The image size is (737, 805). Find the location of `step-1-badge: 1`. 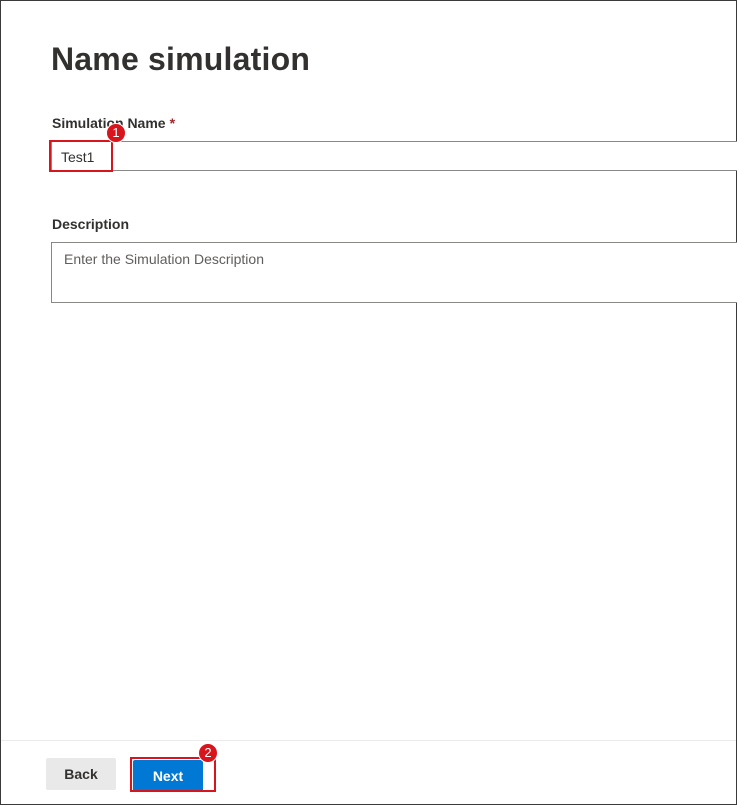

step-1-badge: 1 is located at coordinates (116, 133).